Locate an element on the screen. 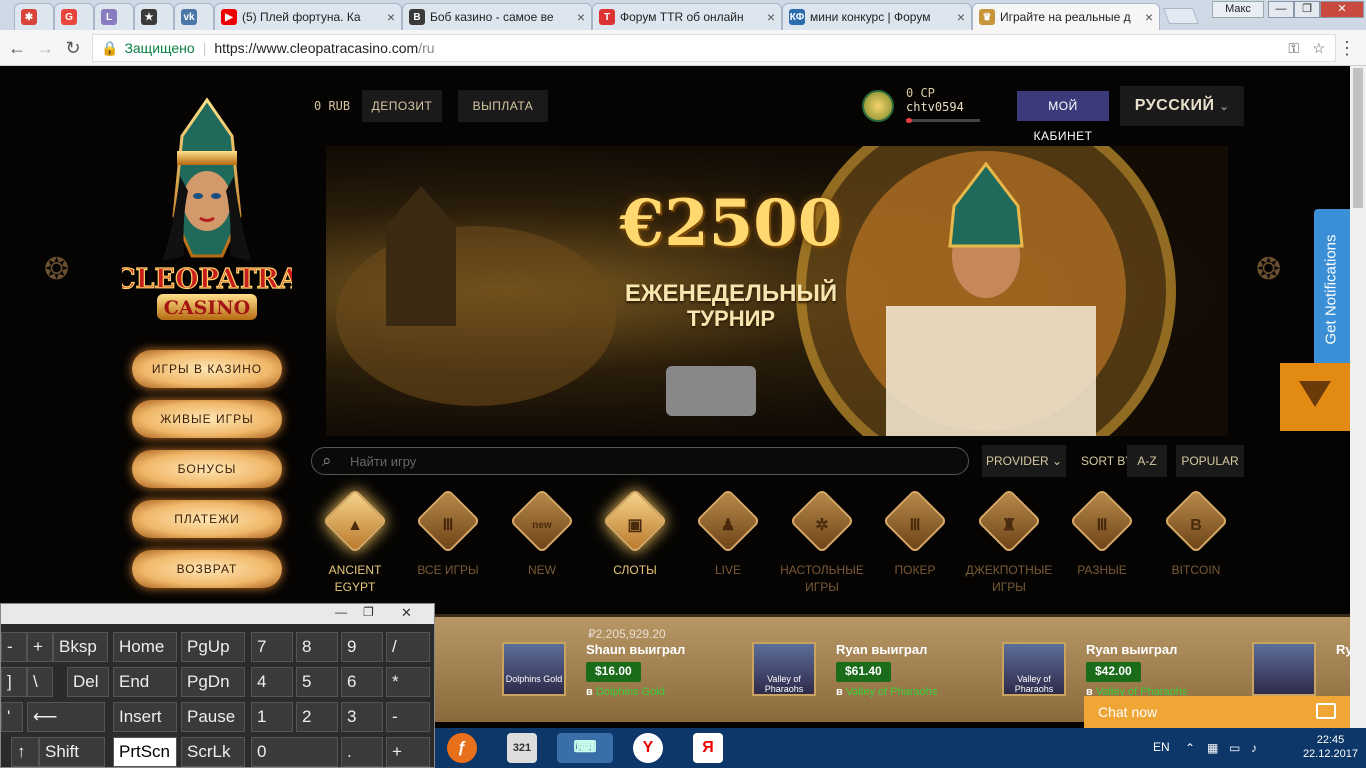 The width and height of the screenshot is (1366, 768). firefox-icon: ƒ is located at coordinates (462, 748).